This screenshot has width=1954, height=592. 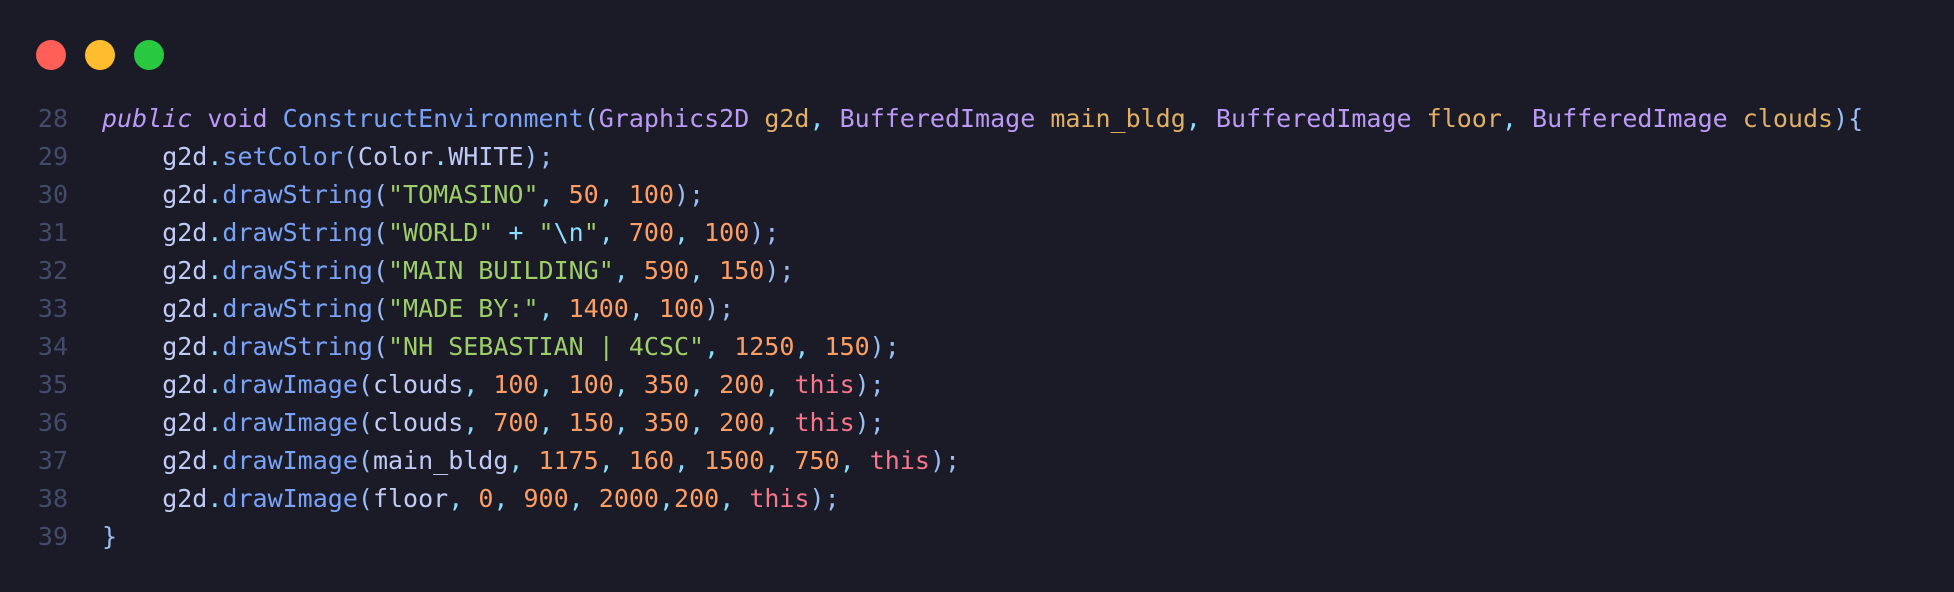 What do you see at coordinates (52, 156) in the screenshot?
I see `line-number: 29` at bounding box center [52, 156].